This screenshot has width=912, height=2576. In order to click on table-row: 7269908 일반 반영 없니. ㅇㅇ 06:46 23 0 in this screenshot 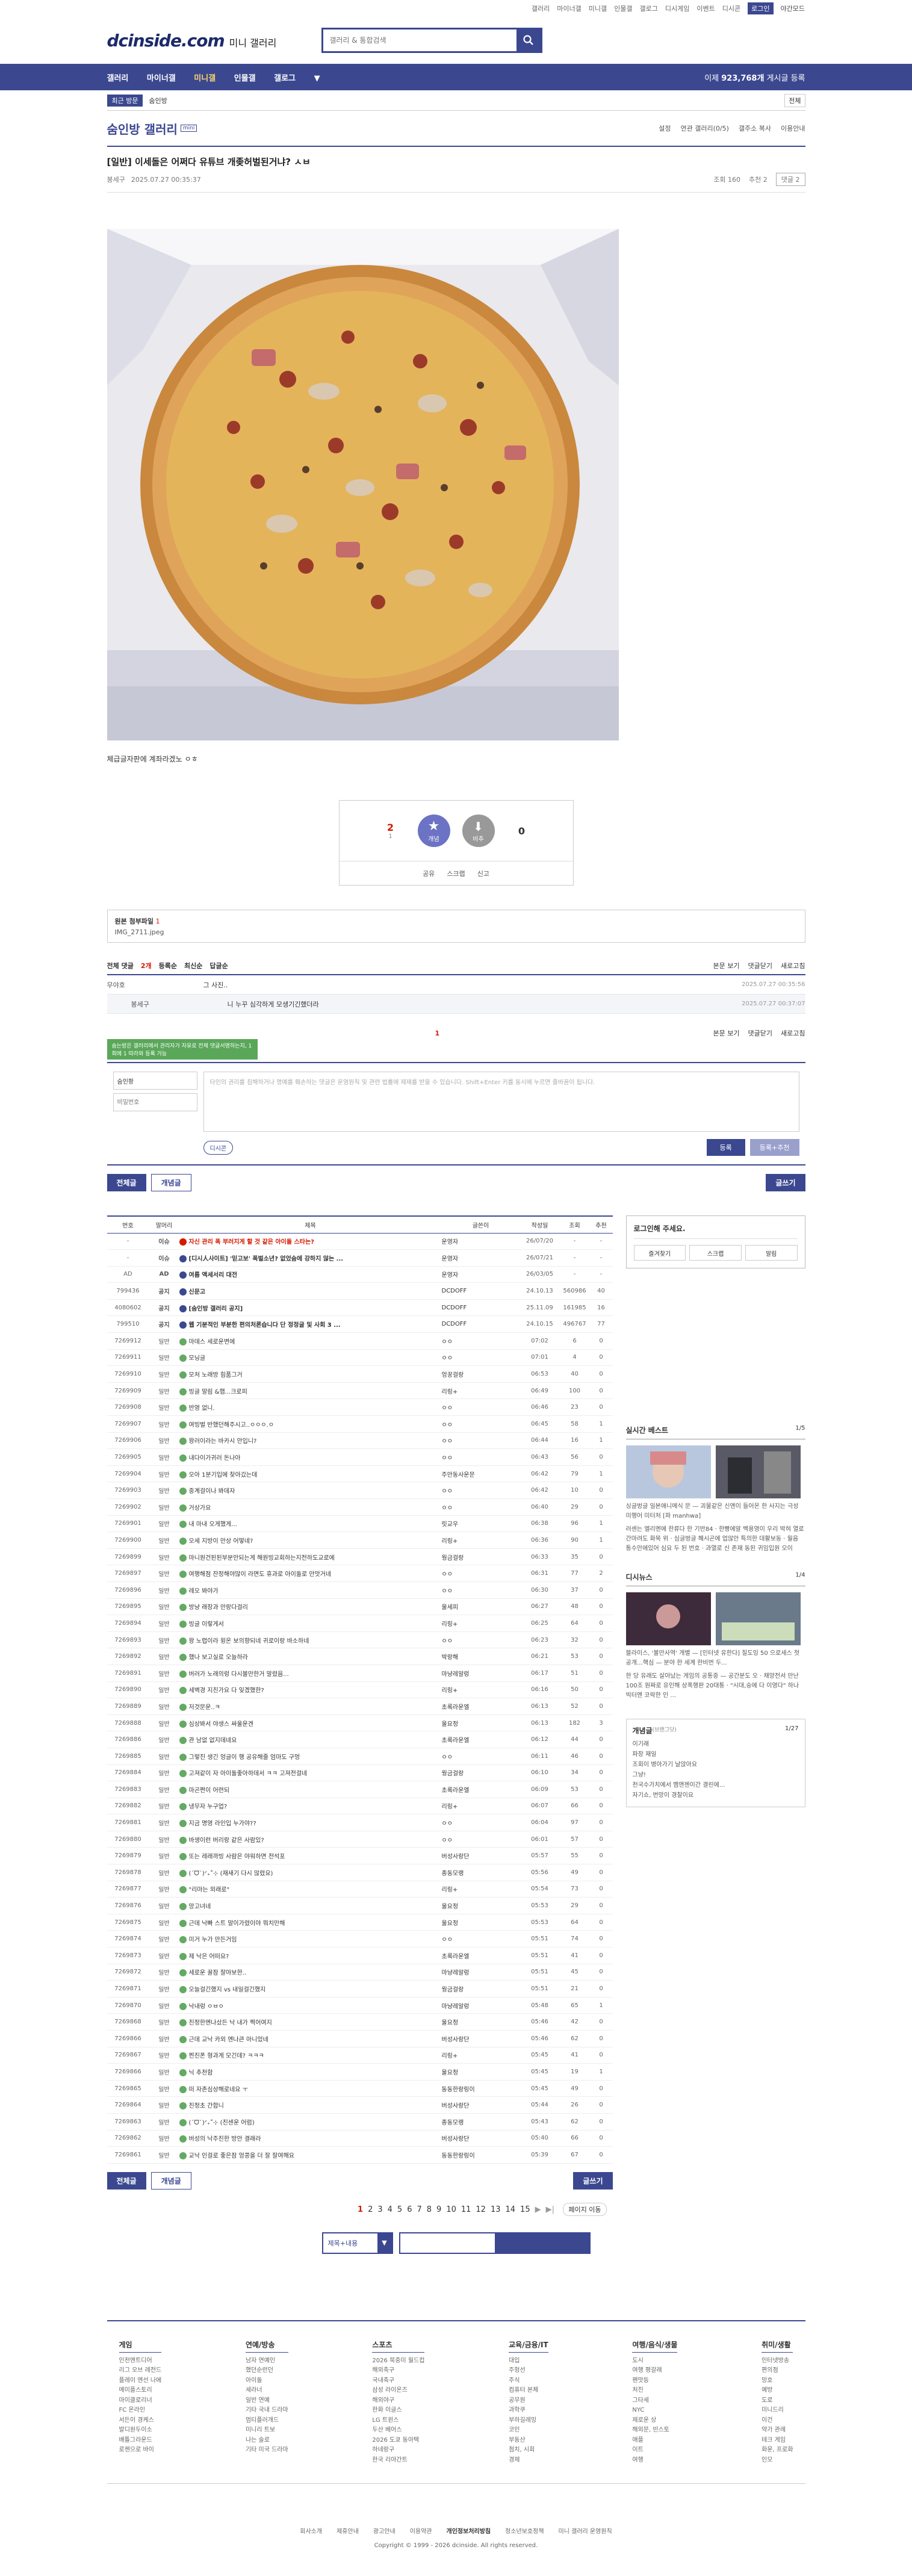, I will do `click(360, 1407)`.